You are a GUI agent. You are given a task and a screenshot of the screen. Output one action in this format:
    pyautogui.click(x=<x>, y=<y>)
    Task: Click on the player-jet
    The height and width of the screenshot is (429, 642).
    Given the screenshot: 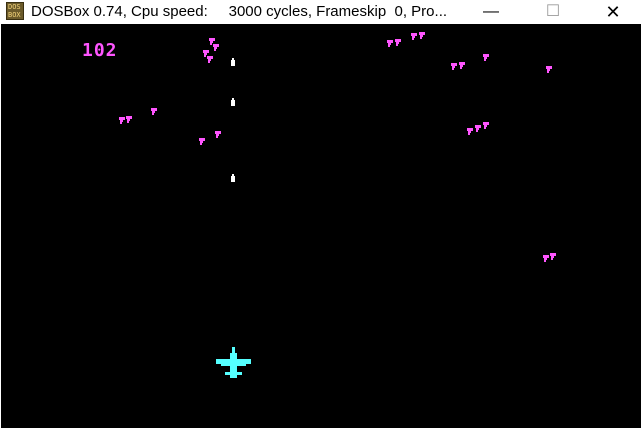 What is the action you would take?
    pyautogui.click(x=233, y=362)
    